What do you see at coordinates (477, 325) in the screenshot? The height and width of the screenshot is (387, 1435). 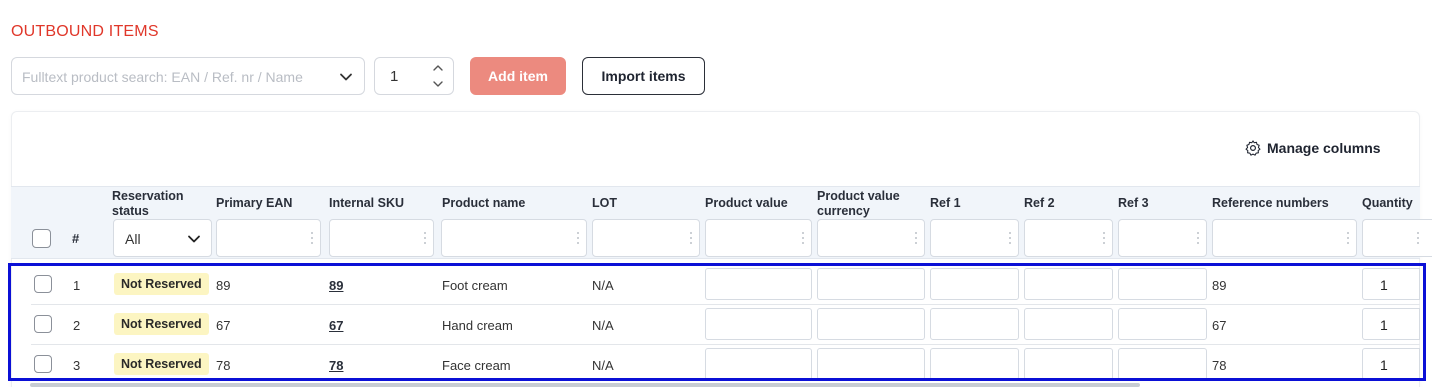 I see `row-product-name: Hand cream` at bounding box center [477, 325].